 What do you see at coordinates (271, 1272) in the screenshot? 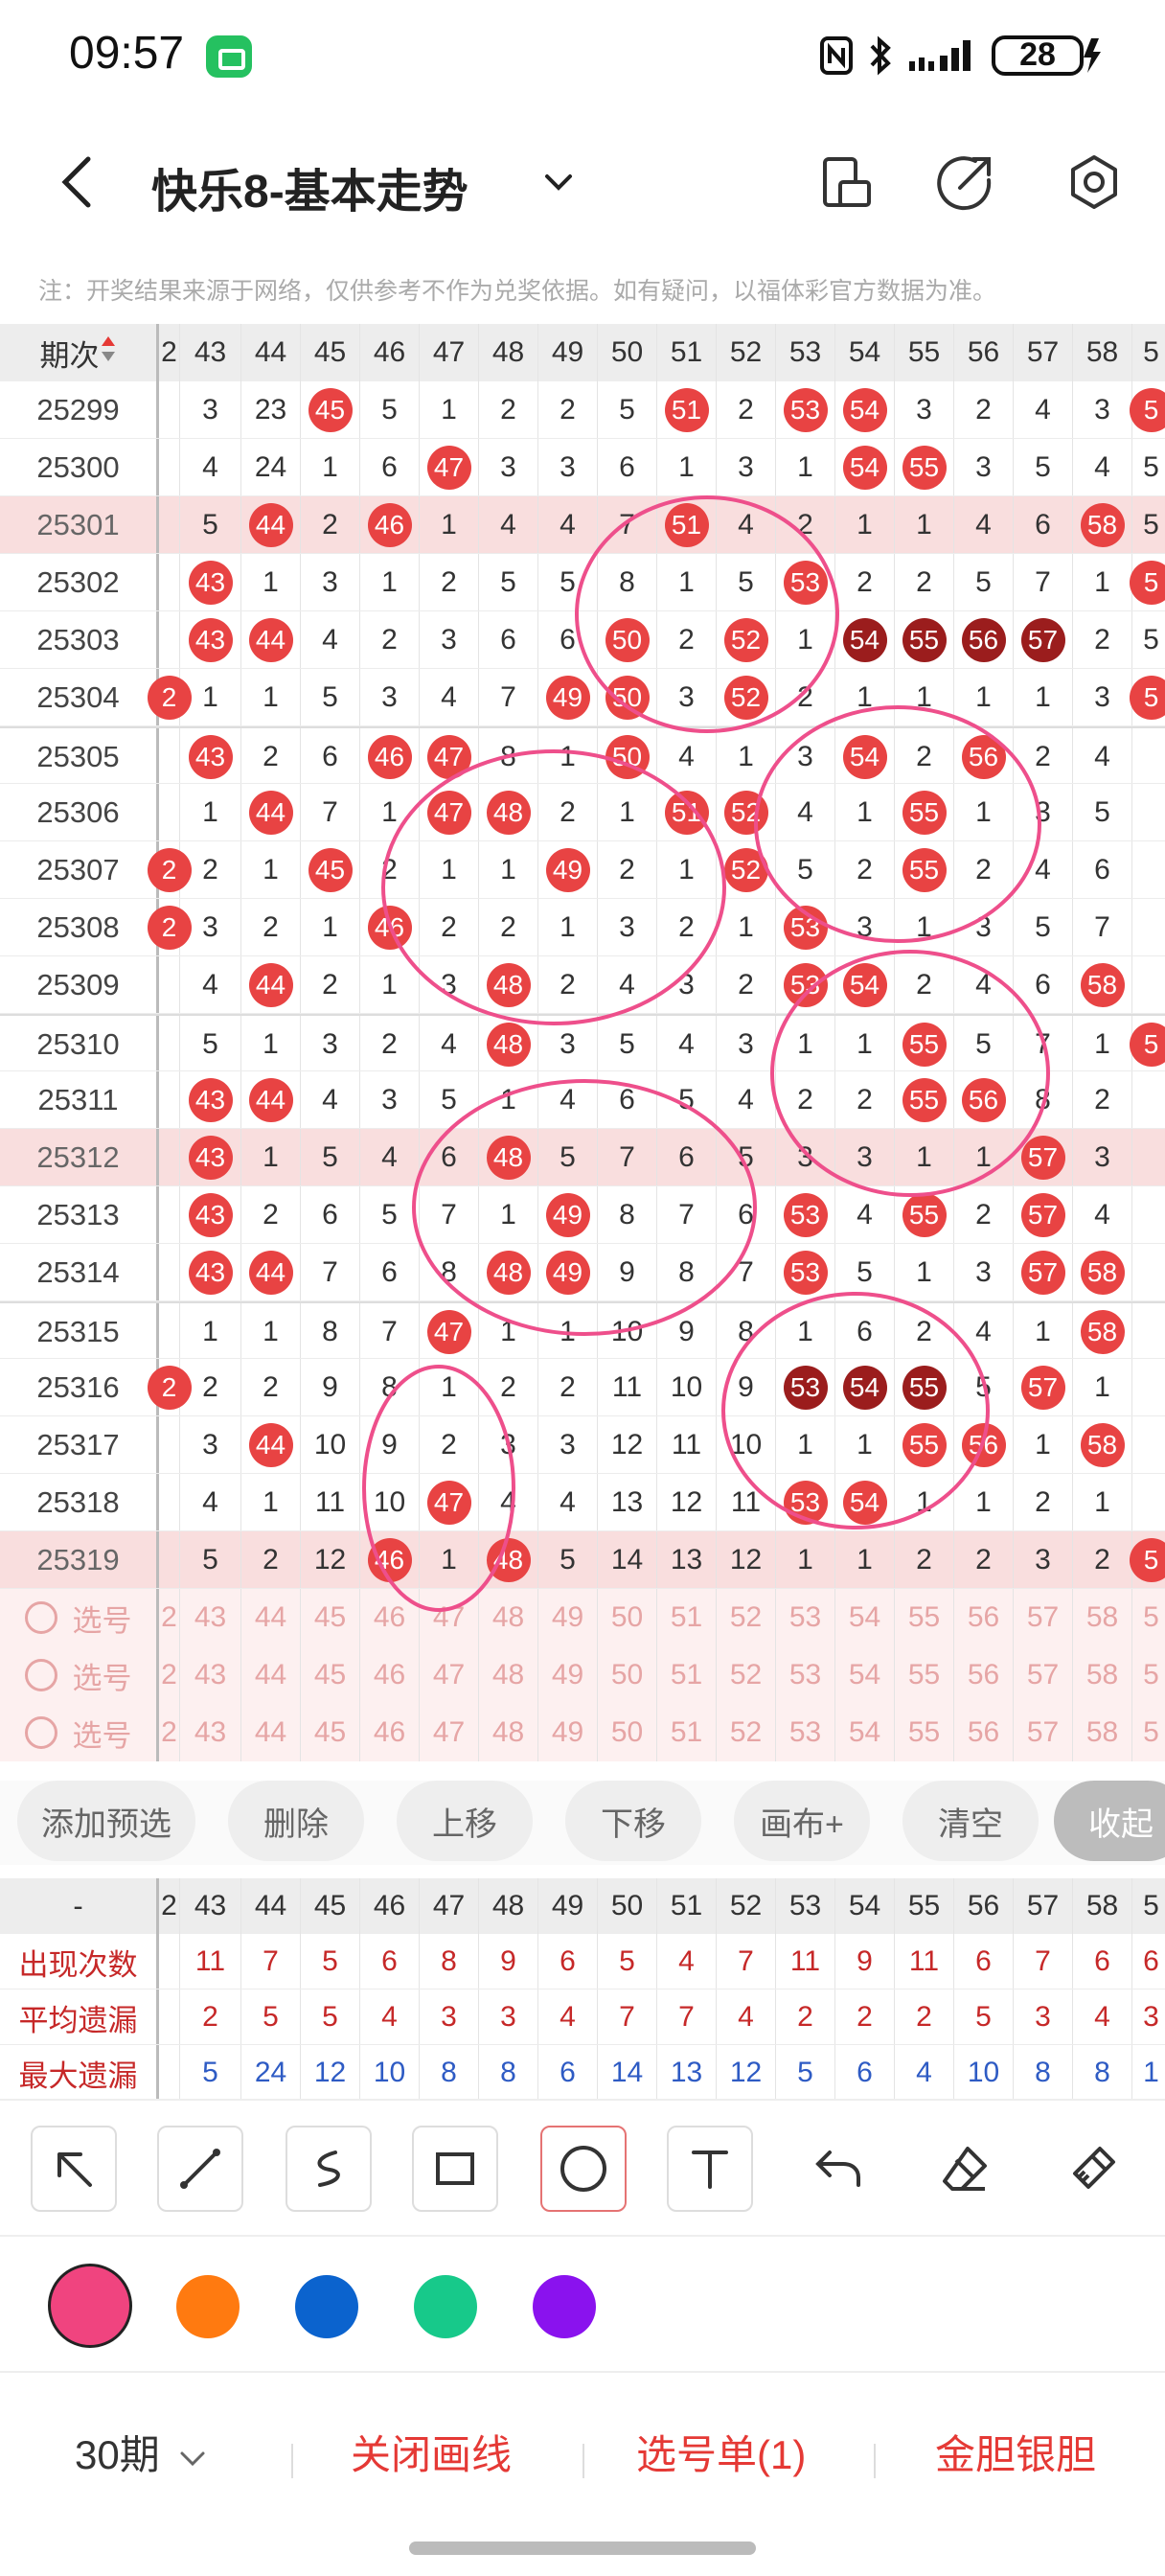
I see `grid-cell: 44` at bounding box center [271, 1272].